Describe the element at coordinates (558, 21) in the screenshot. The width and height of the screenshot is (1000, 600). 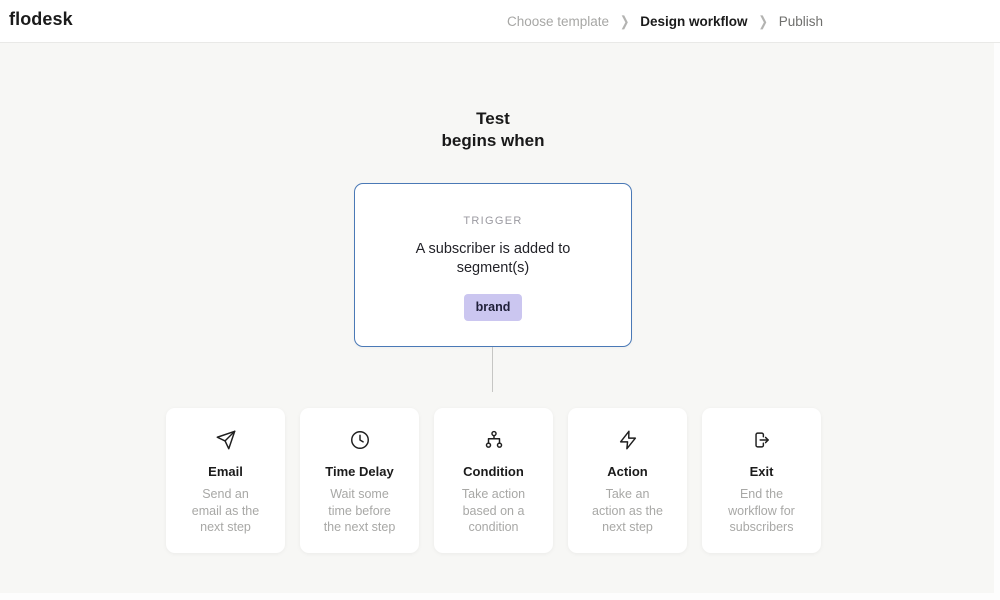
I see `breadcrumb-choose-template: Choose template` at that location.